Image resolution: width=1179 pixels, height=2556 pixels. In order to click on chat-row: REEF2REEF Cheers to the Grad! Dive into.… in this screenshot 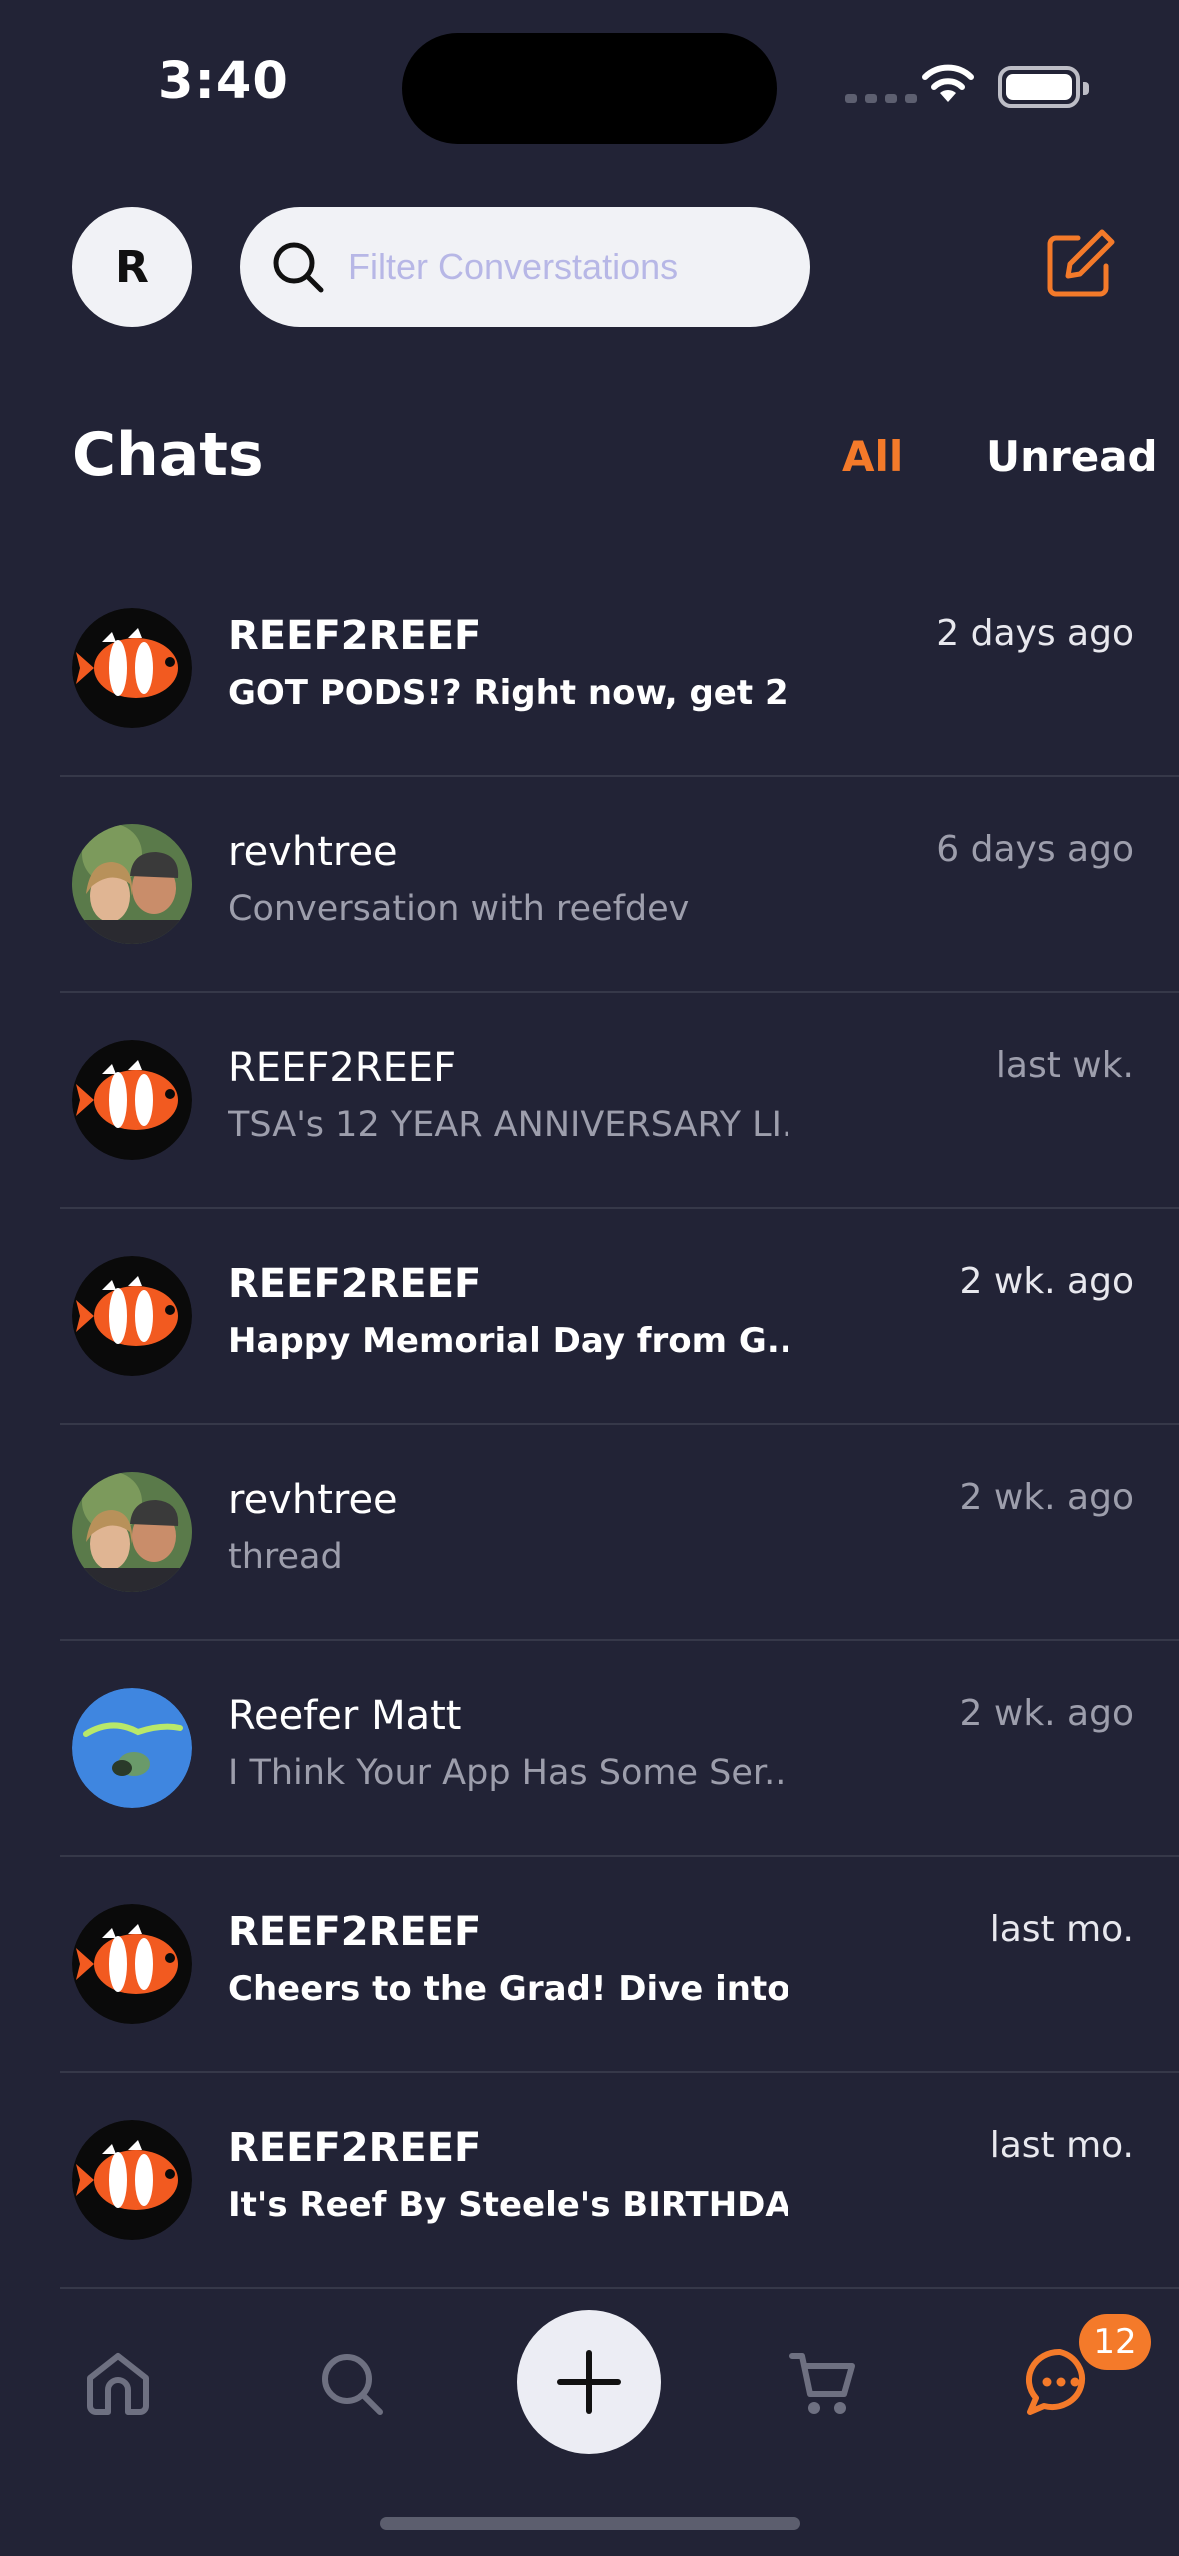, I will do `click(619, 1965)`.